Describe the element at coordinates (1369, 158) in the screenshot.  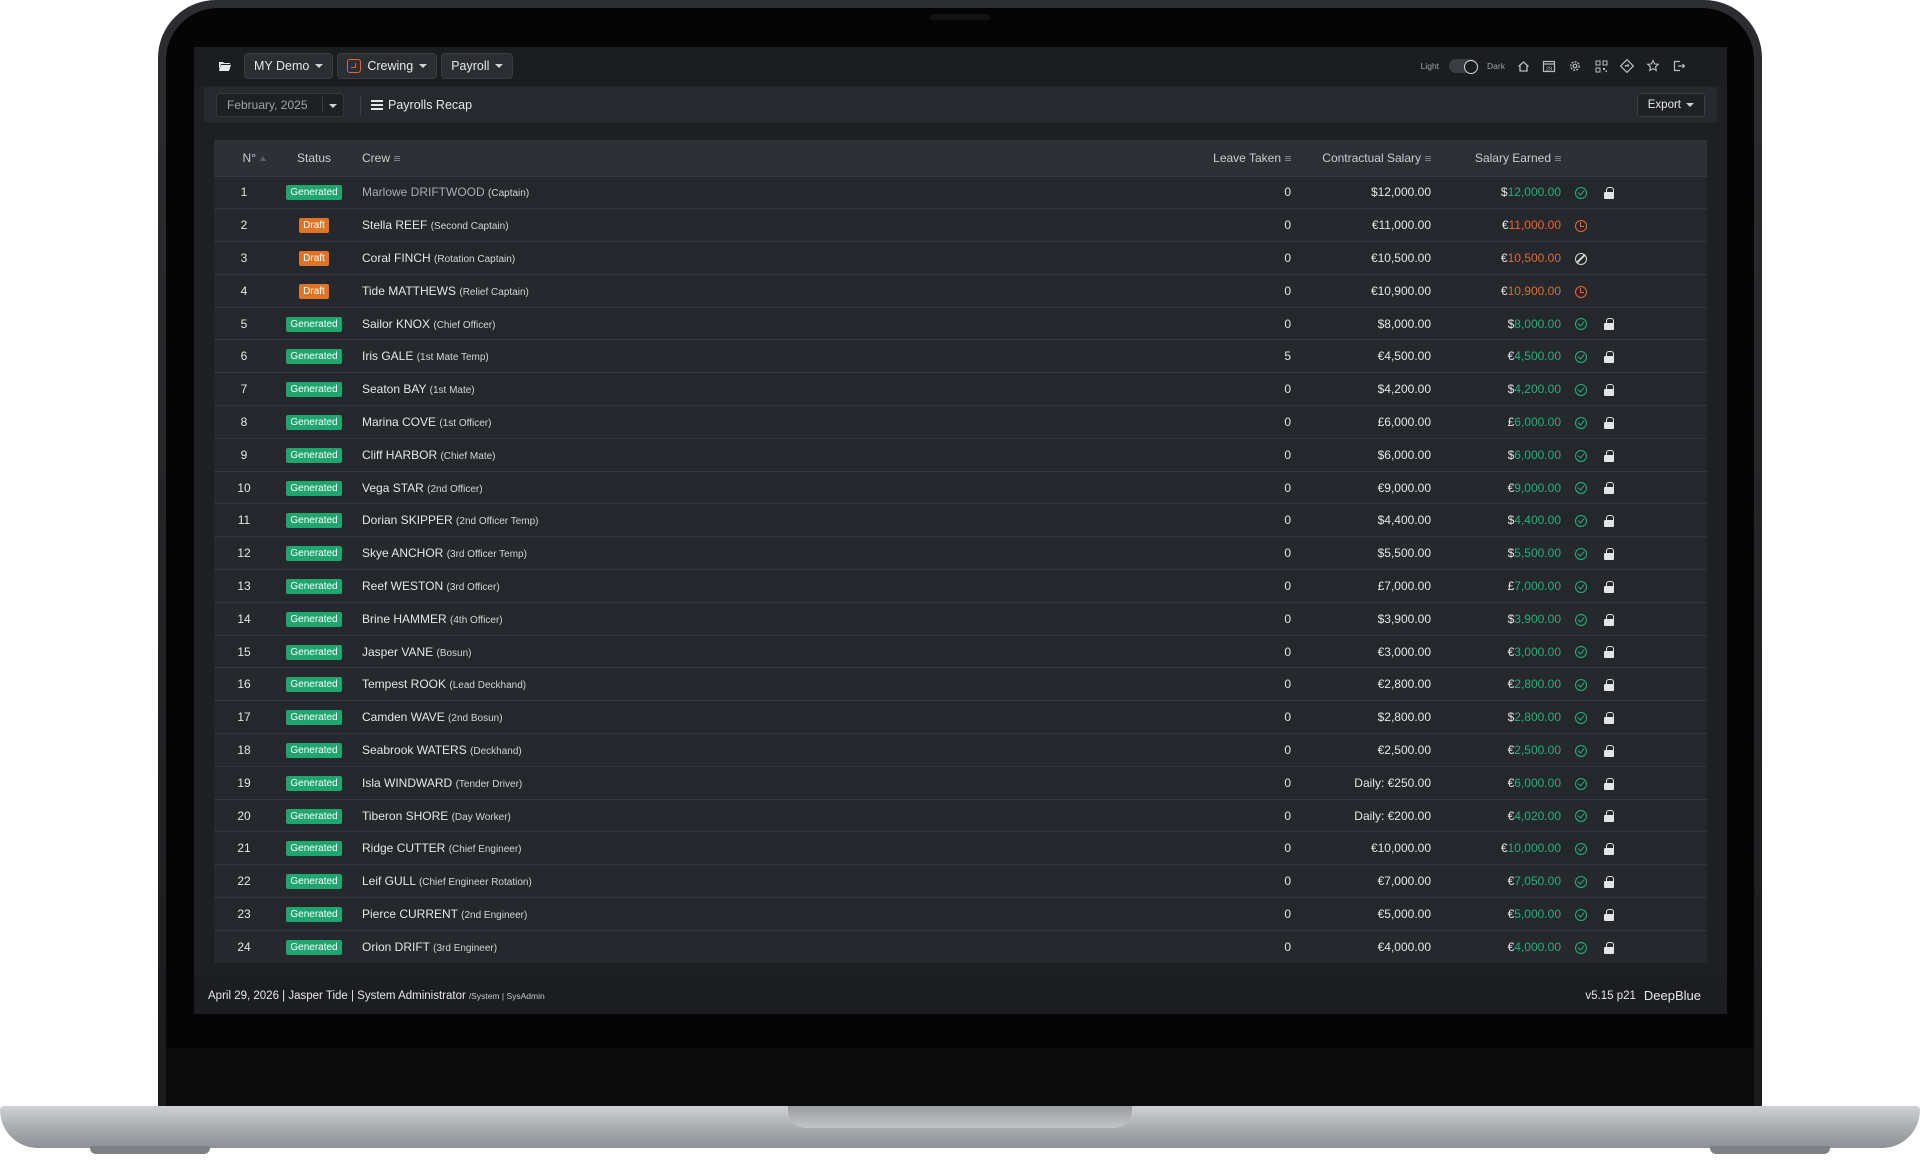
I see `column-header-contractual-salary: Contractual Salary` at that location.